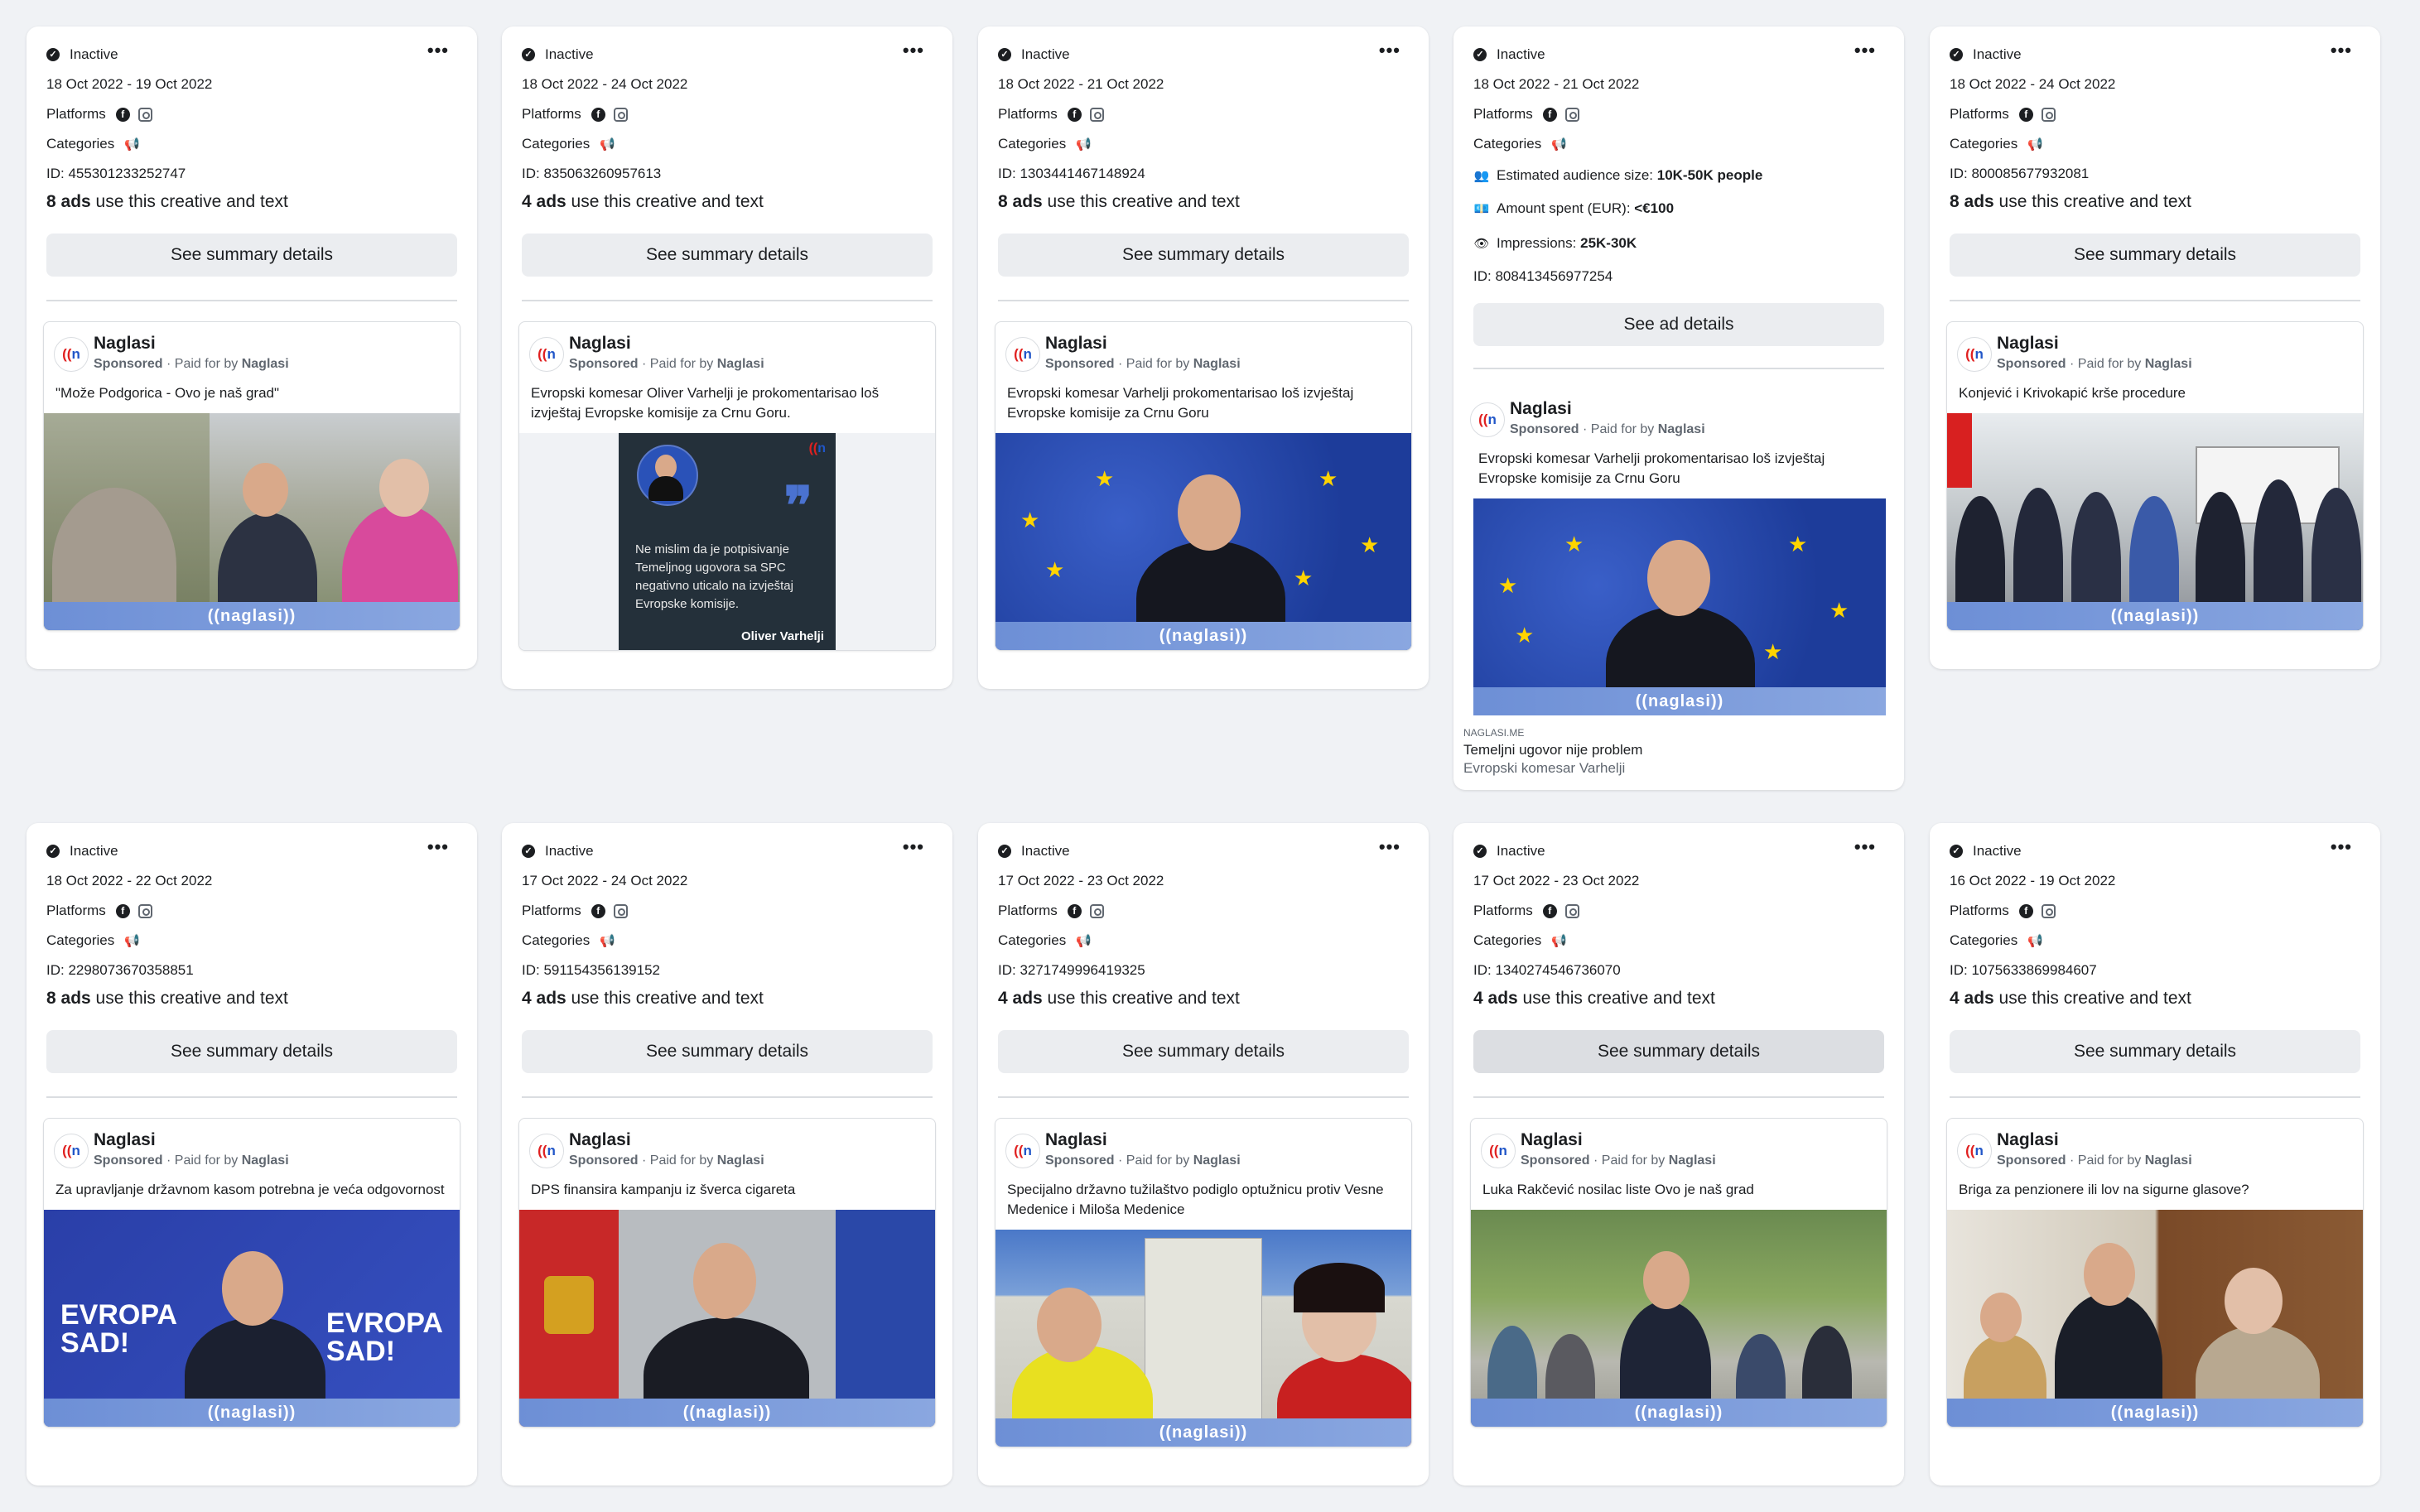 The image size is (2420, 1512). Describe the element at coordinates (1678, 324) in the screenshot. I see `see-ad-details-button: See ad details` at that location.